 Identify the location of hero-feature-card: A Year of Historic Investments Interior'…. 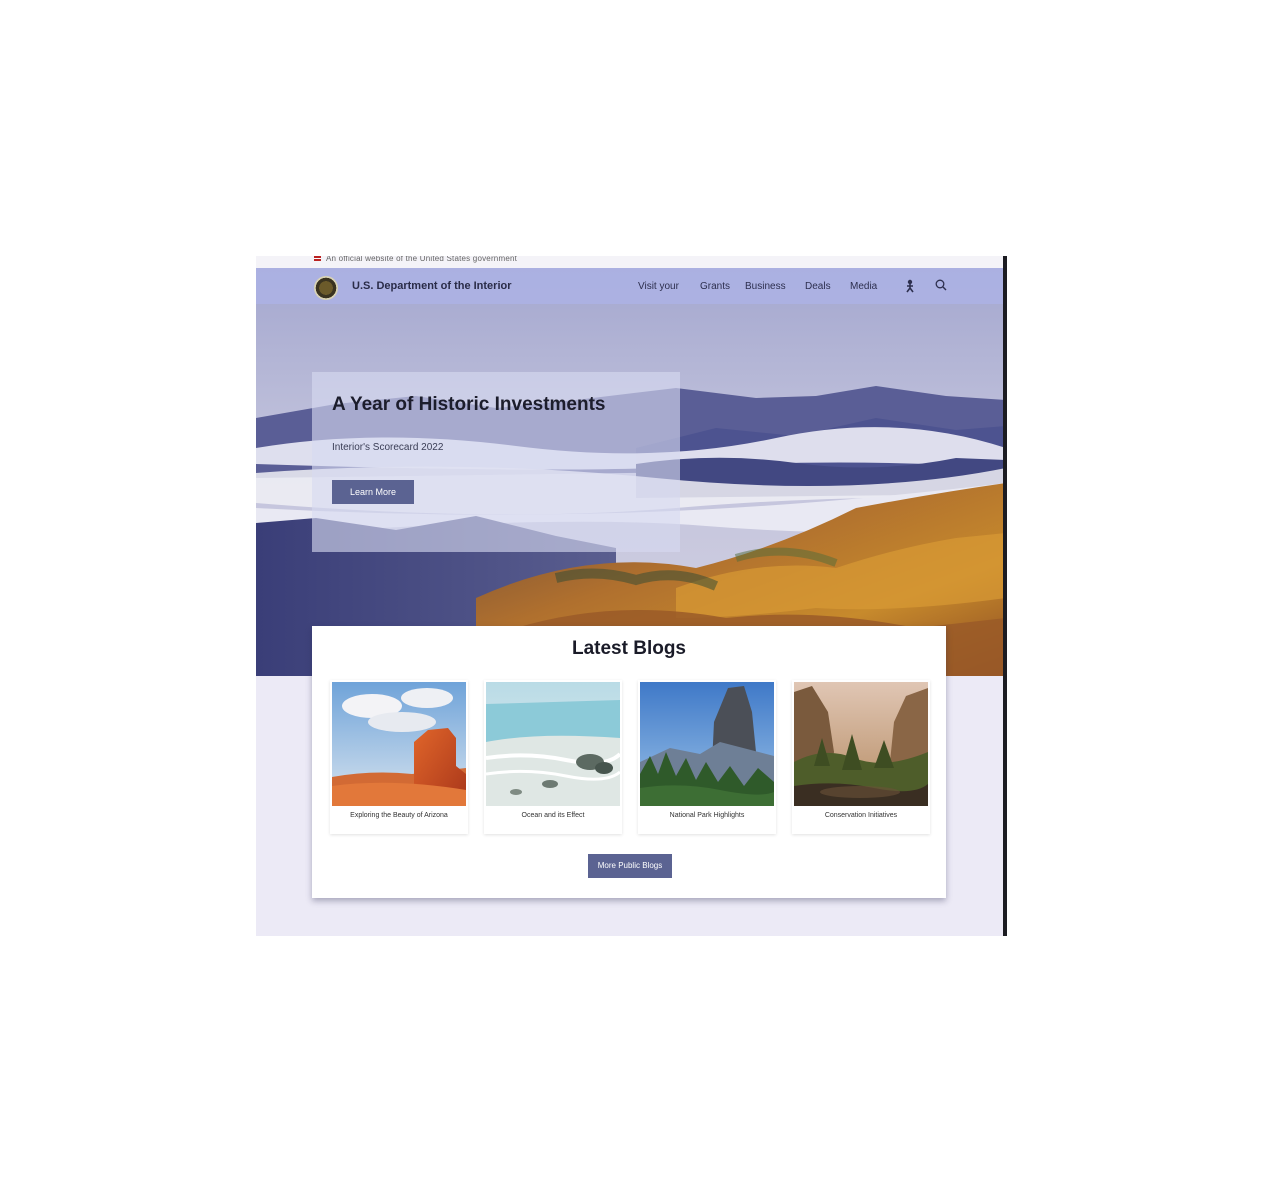
(496, 462).